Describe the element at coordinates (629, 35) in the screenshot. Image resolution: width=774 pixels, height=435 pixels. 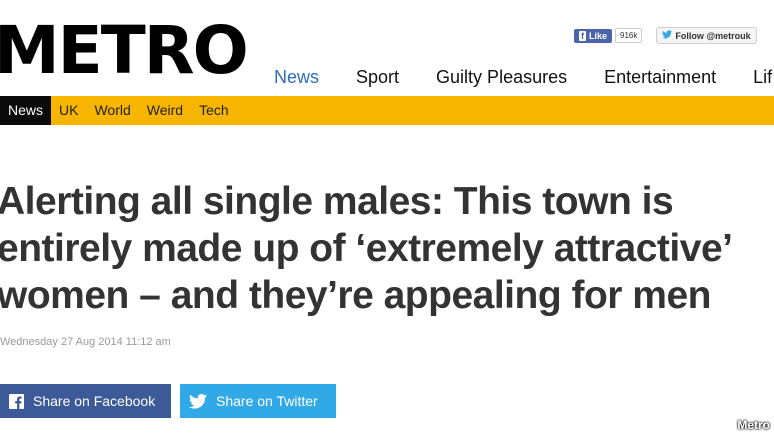
I see `facebook-like-count: 916k` at that location.